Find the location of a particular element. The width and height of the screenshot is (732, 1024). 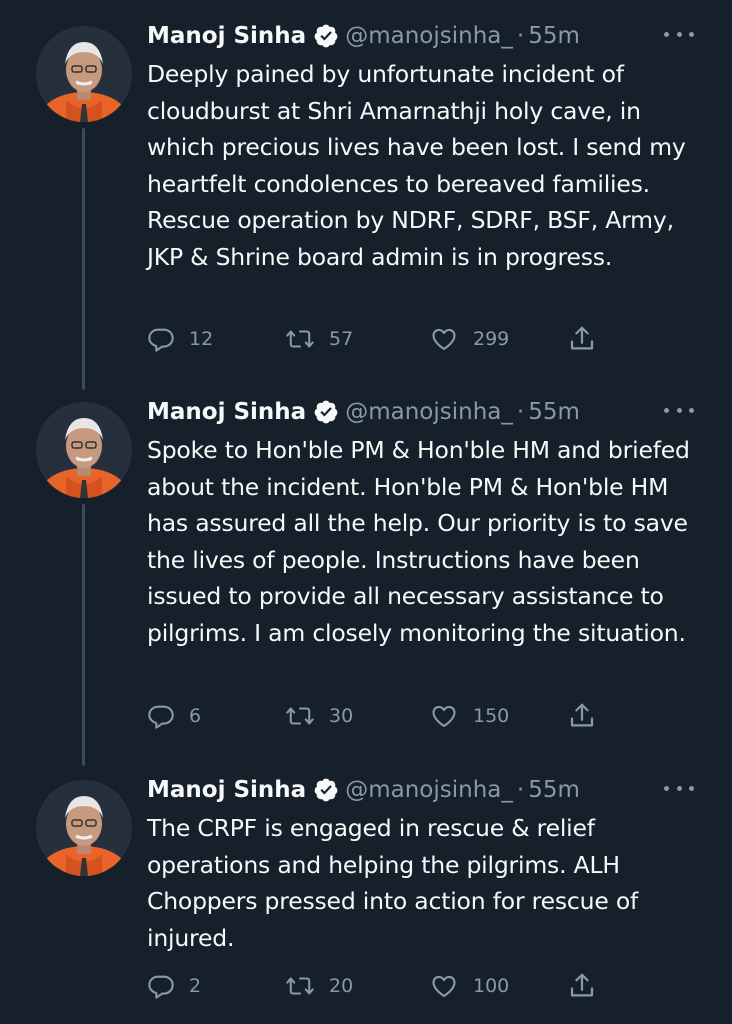

reply-button: 12 is located at coordinates (180, 339).